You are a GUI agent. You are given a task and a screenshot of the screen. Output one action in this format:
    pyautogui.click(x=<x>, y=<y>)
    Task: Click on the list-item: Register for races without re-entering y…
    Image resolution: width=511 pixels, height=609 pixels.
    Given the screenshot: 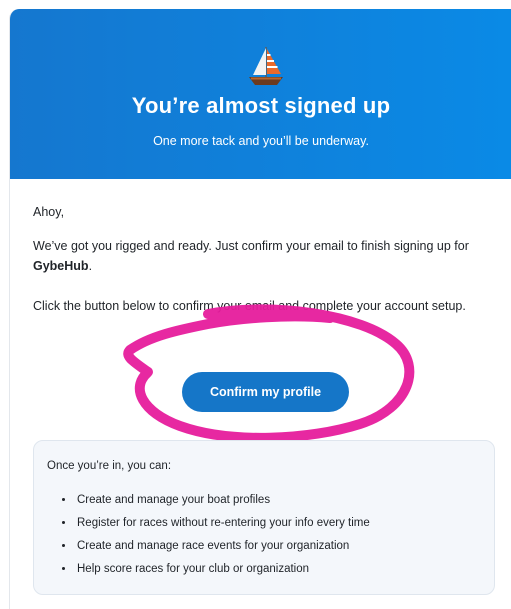 What is the action you would take?
    pyautogui.click(x=222, y=523)
    